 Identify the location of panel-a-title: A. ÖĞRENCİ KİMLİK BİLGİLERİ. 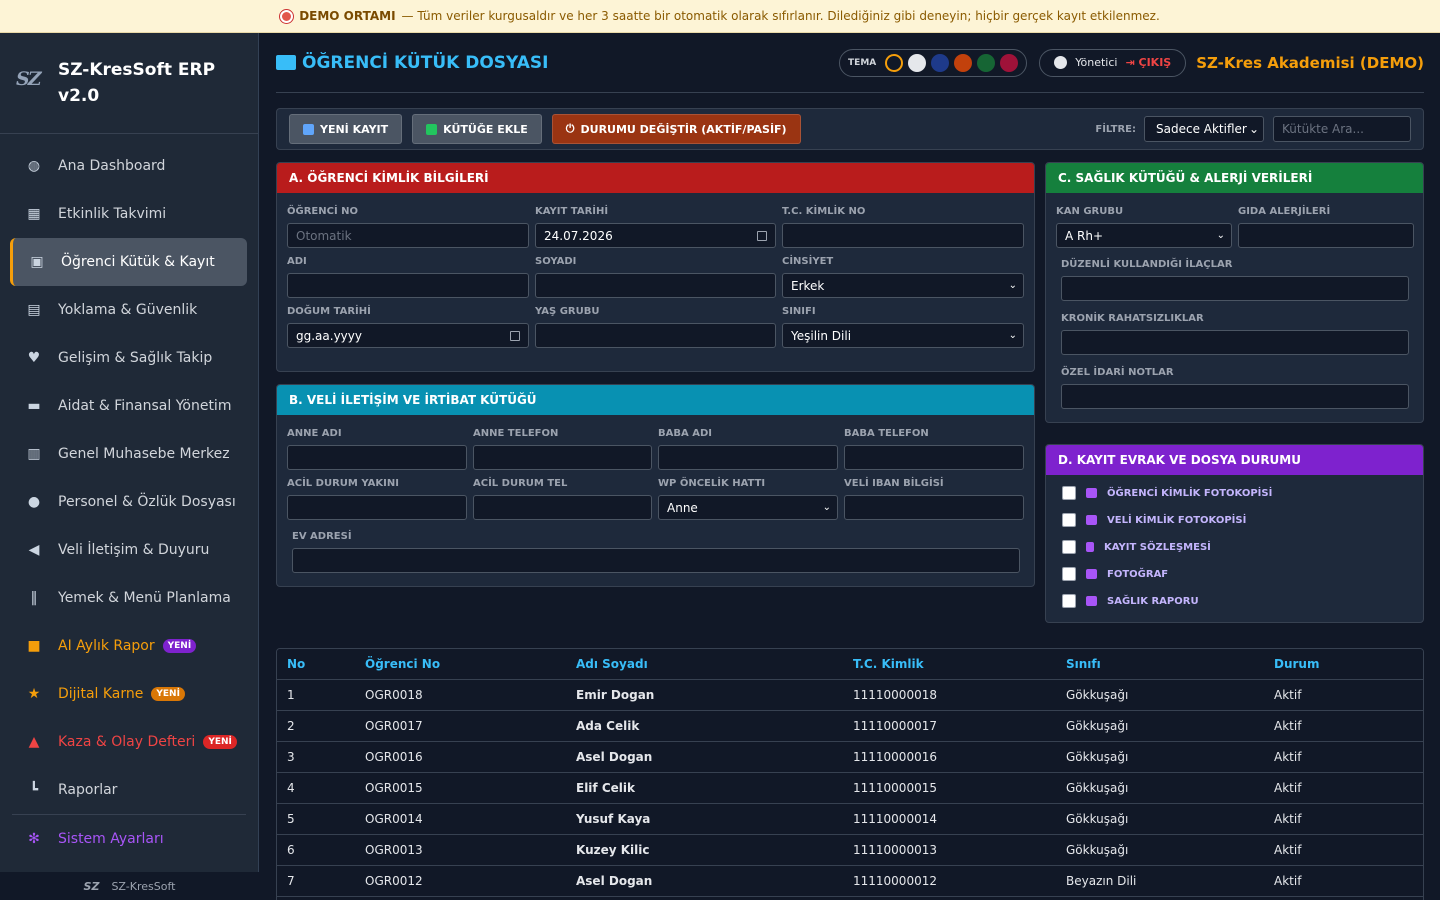
(655, 178).